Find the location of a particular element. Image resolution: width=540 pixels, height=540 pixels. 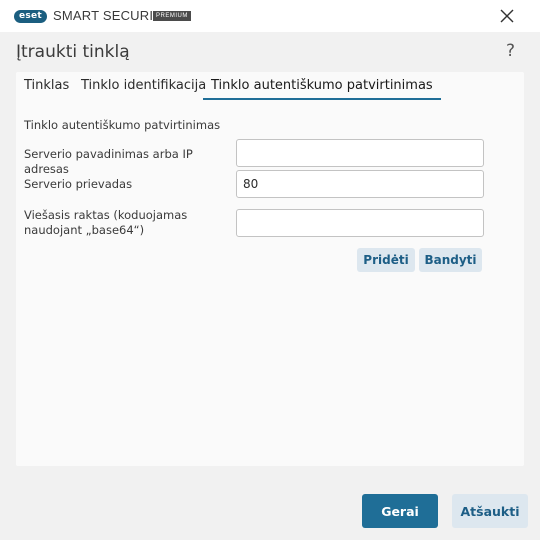

dialog-title: Įtraukti tinklą is located at coordinates (73, 52).